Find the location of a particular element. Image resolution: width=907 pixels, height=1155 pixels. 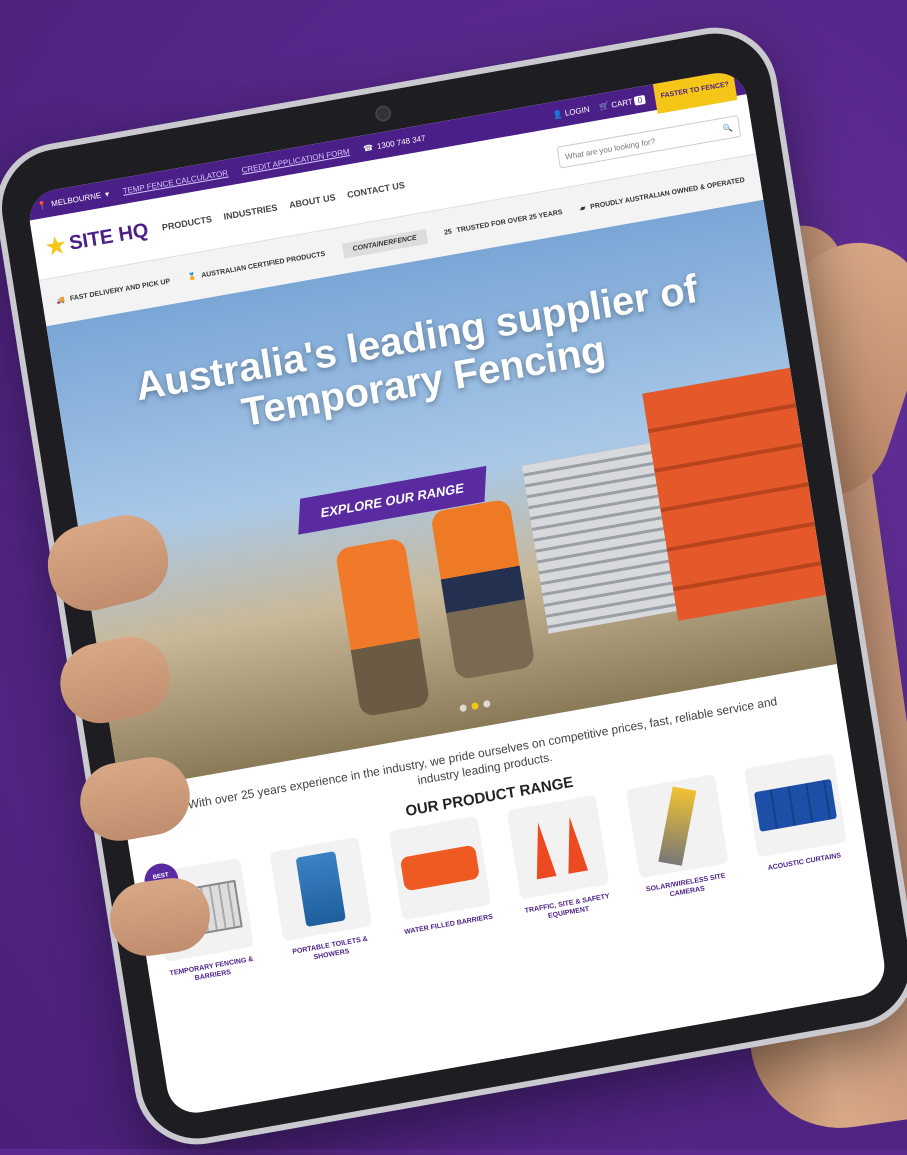

product-card-traffic: TRAFFIC, SITE & SAFETY EQUIPMENT is located at coordinates (560, 860).